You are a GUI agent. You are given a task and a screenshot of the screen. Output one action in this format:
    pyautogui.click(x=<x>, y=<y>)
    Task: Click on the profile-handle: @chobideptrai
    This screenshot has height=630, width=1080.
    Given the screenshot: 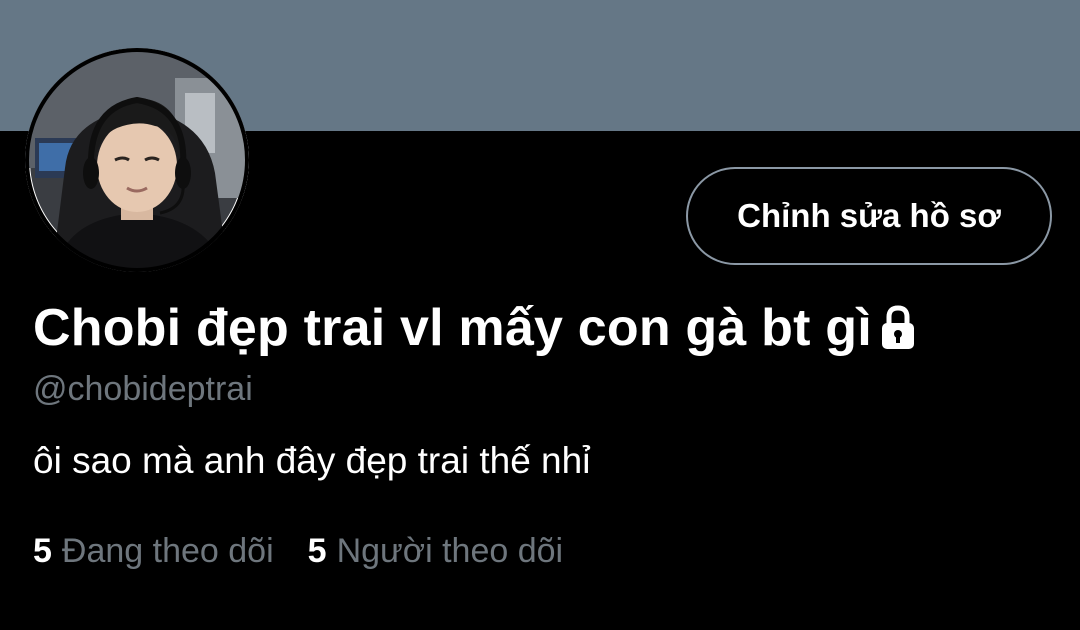 What is the action you would take?
    pyautogui.click(x=143, y=389)
    